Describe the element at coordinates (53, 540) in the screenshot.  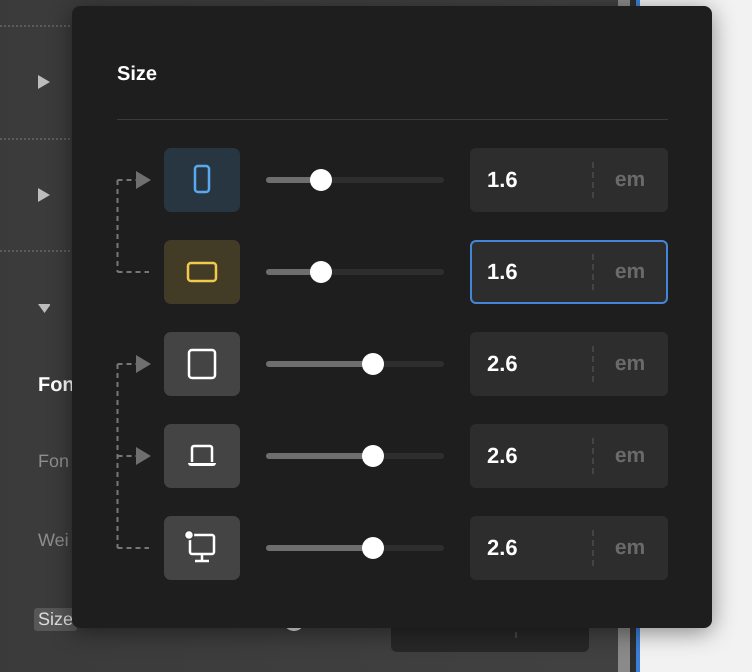
I see `property-label: Wei` at that location.